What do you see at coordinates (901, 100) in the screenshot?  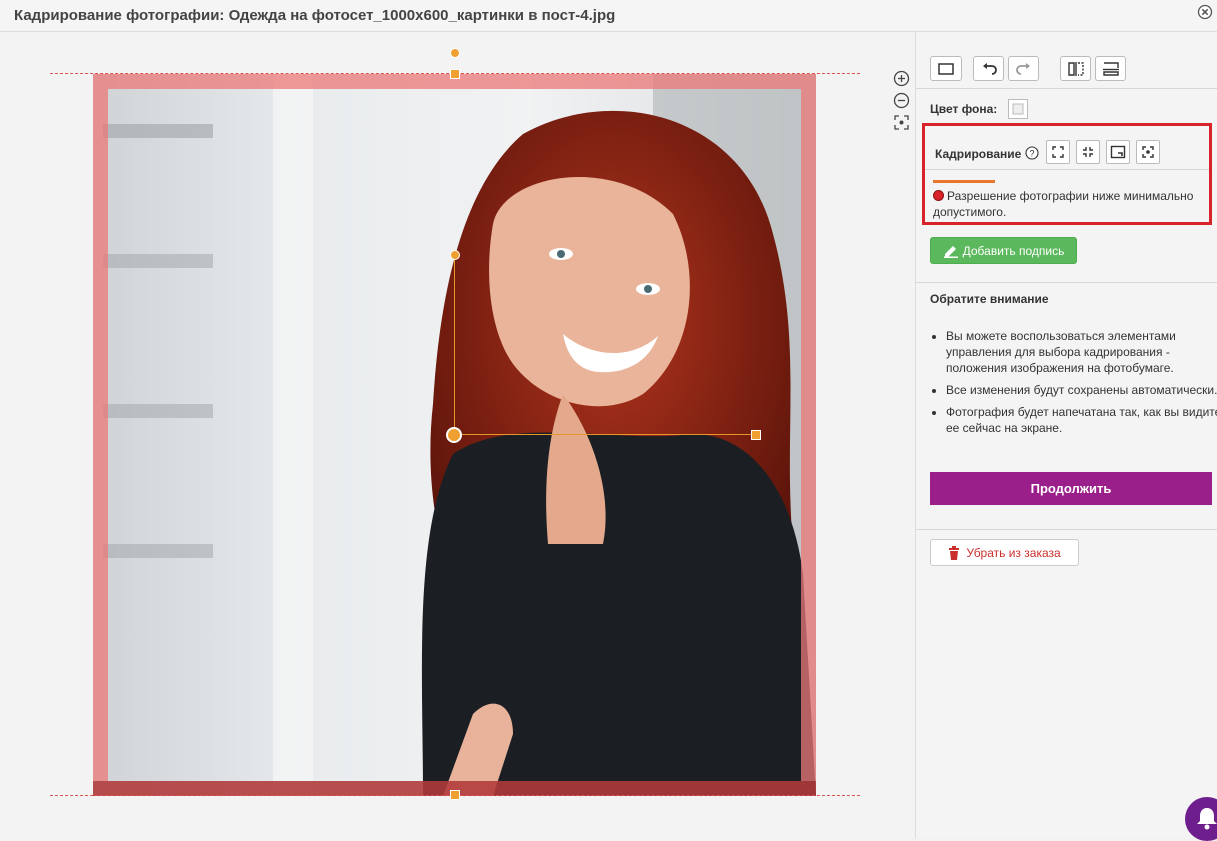 I see `zoom-out-icon` at bounding box center [901, 100].